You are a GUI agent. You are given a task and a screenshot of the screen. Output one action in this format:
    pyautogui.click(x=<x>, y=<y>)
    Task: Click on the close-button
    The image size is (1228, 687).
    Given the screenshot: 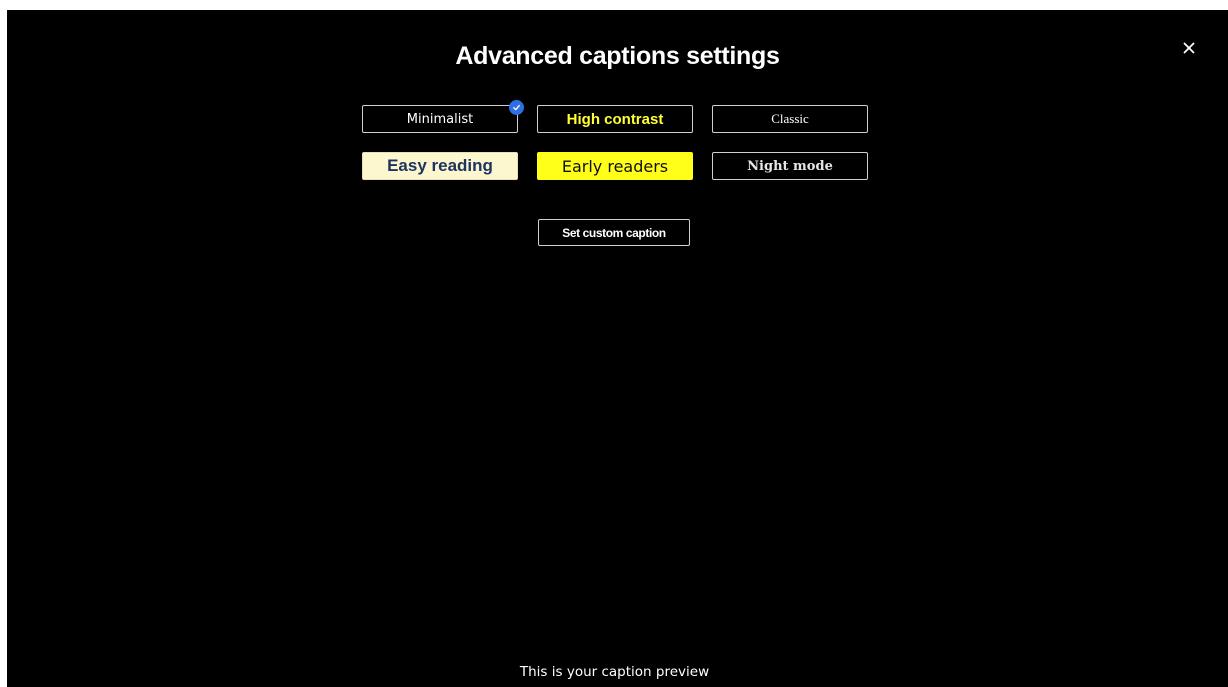 What is the action you would take?
    pyautogui.click(x=1189, y=48)
    